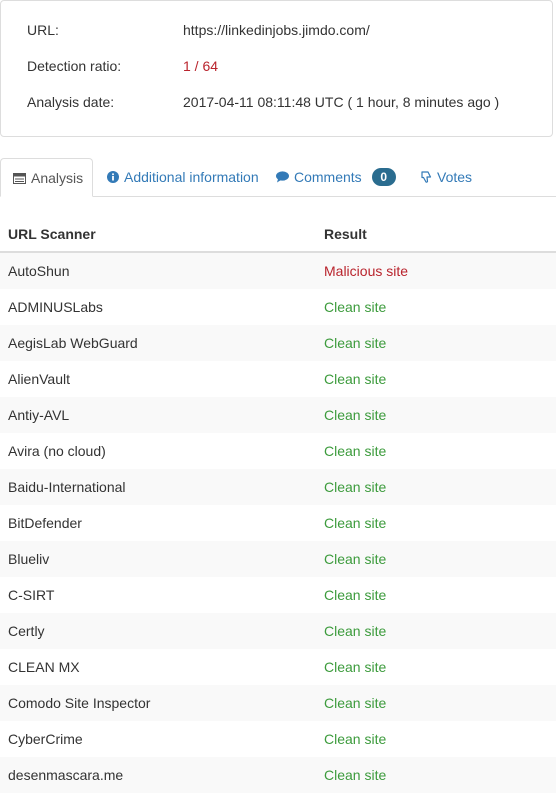 This screenshot has width=556, height=793. Describe the element at coordinates (278, 739) in the screenshot. I see `table-row: CyberCrime Clean site` at that location.